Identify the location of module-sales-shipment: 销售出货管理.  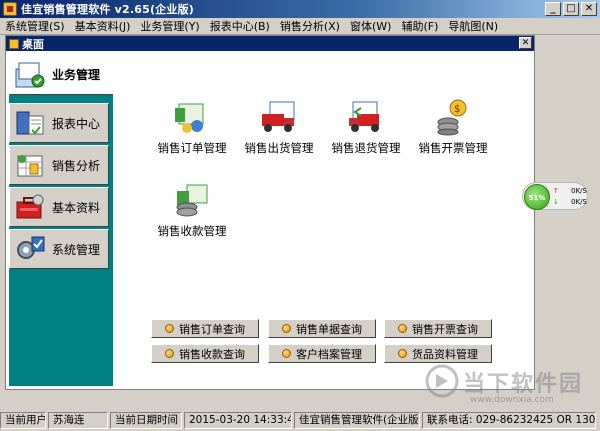
(279, 127).